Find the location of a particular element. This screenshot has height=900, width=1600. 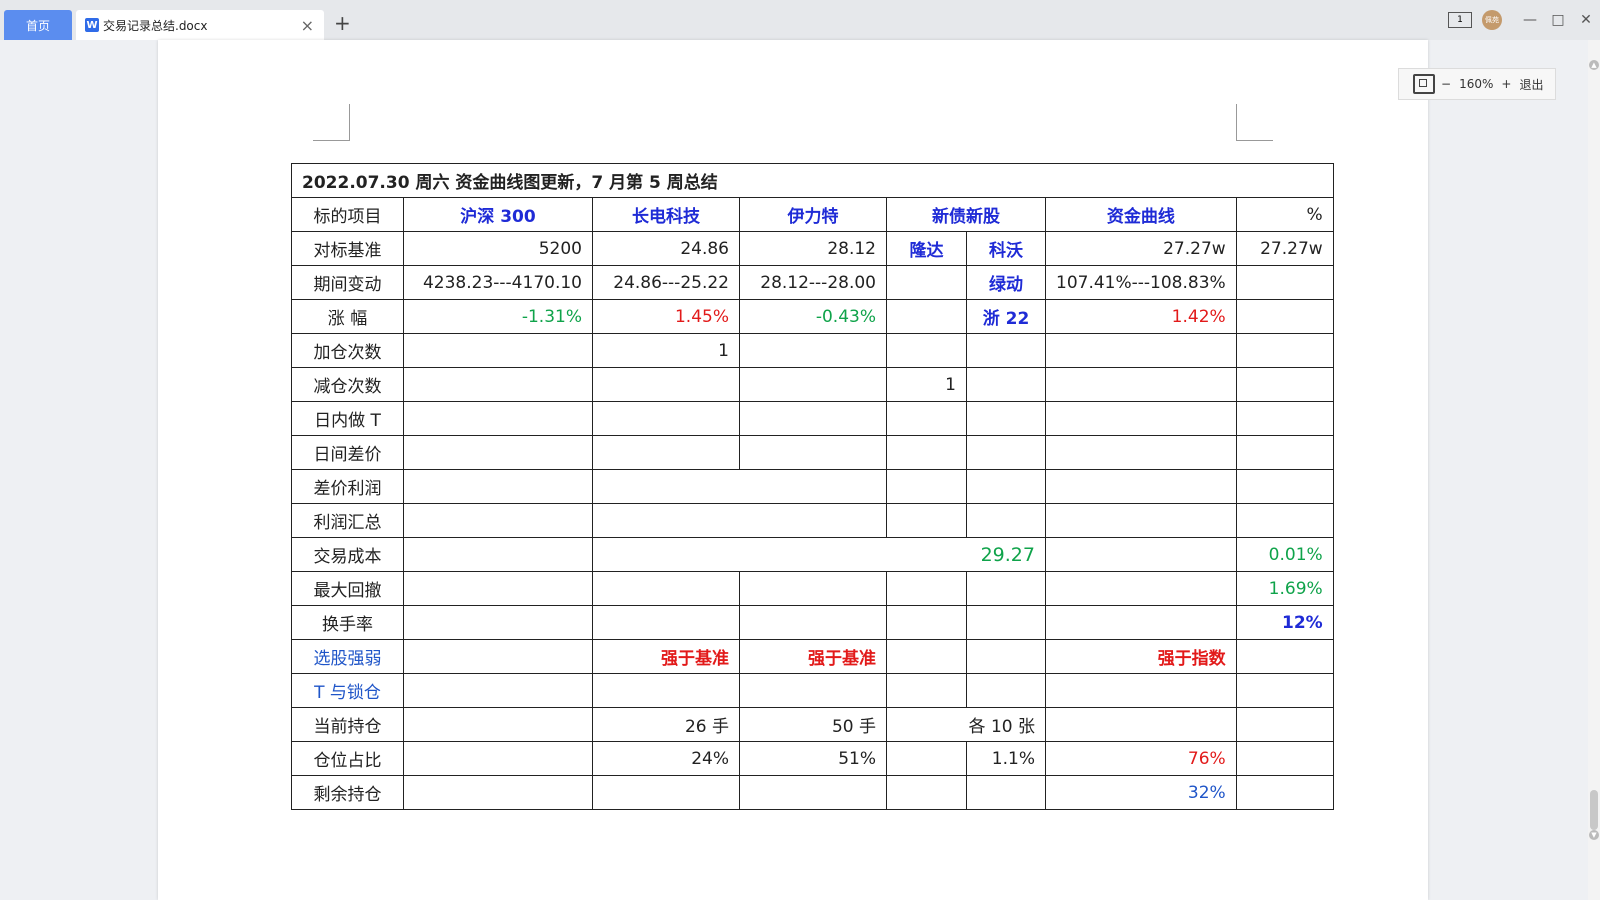

table-cell: 24.86---25.22 is located at coordinates (666, 282).